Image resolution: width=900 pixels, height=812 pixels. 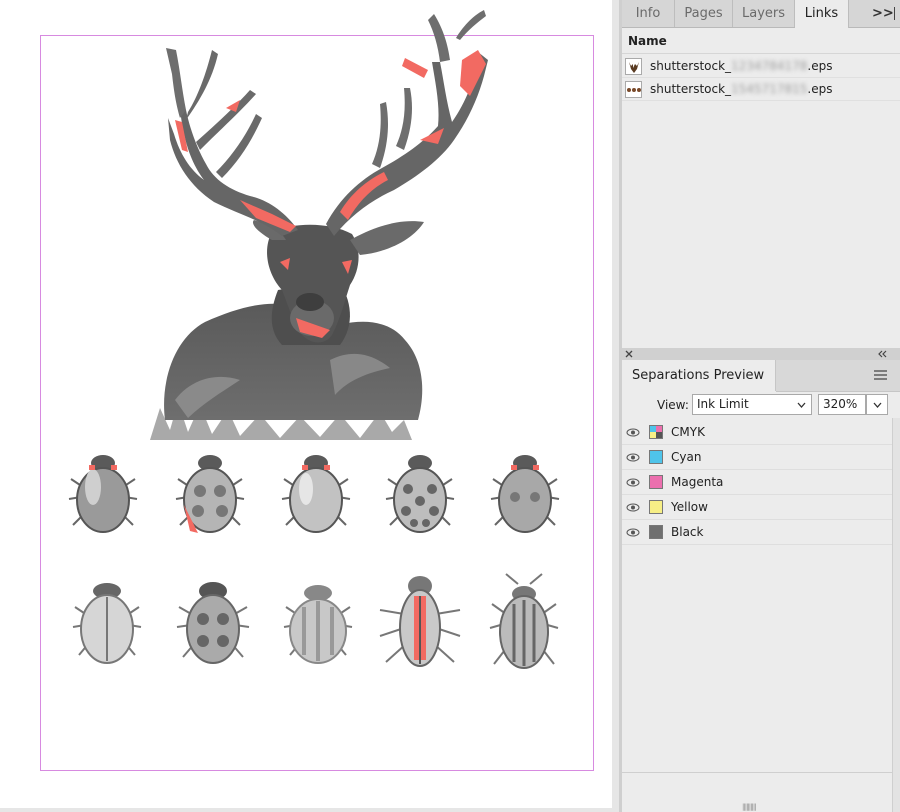 I want to click on separations-view-row: View: Ink Limit 320%, so click(x=761, y=405).